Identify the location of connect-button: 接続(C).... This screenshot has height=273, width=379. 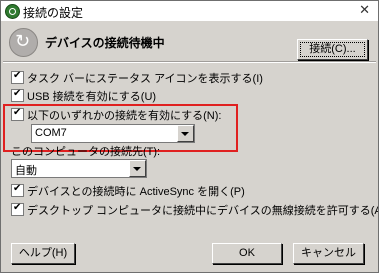
(332, 49).